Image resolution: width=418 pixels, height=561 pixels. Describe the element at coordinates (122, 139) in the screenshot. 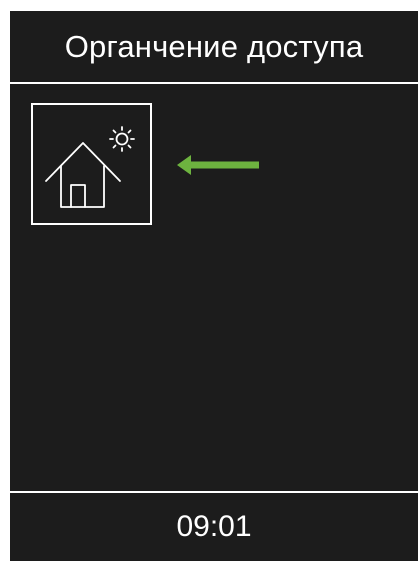

I see `sun-icon` at that location.